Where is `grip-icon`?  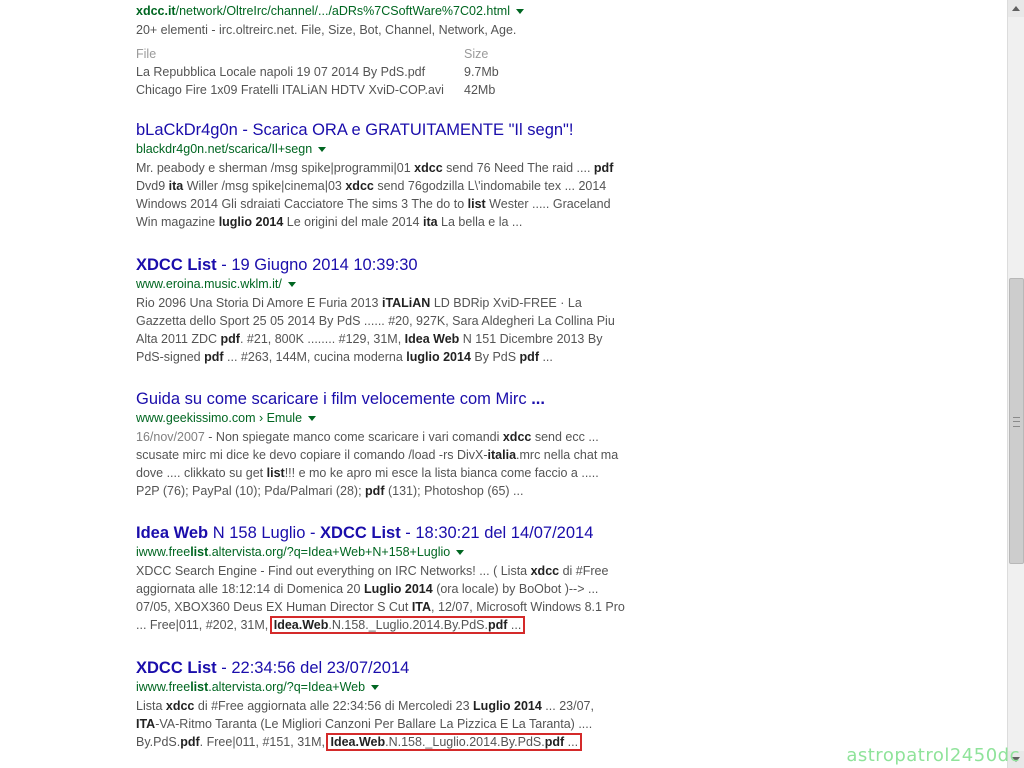 grip-icon is located at coordinates (1016, 422).